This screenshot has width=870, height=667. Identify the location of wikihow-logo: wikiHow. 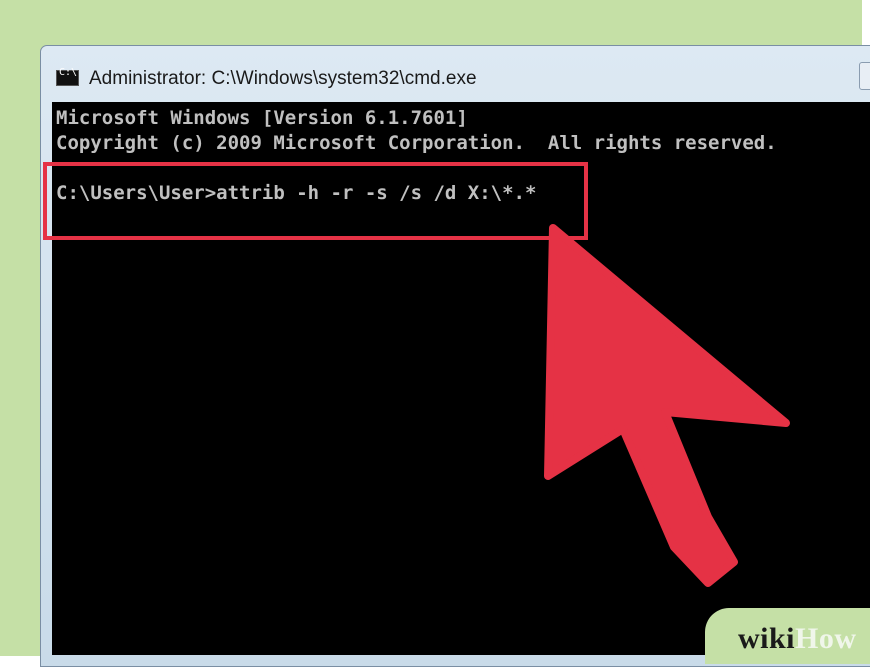
(797, 639).